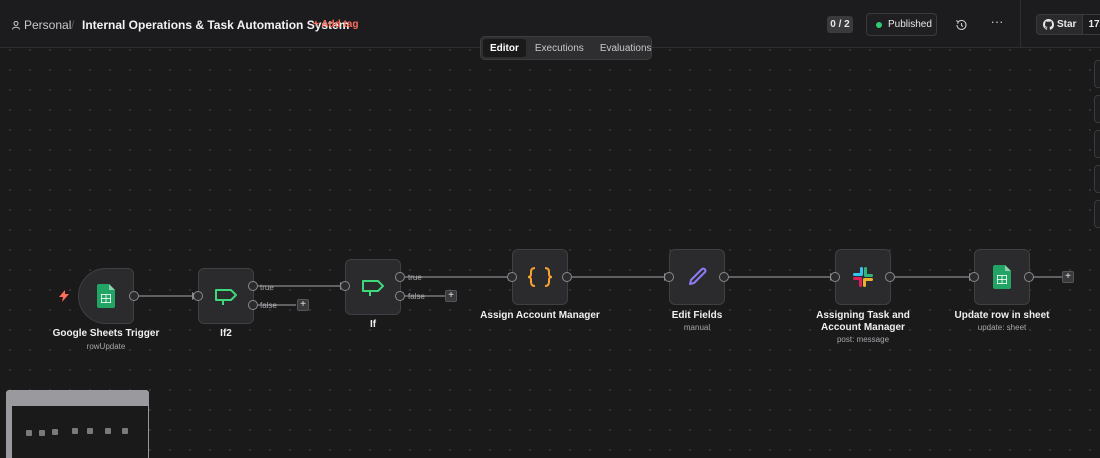 The image size is (1100, 458). I want to click on node-title: Google Sheets Trigger, so click(106, 333).